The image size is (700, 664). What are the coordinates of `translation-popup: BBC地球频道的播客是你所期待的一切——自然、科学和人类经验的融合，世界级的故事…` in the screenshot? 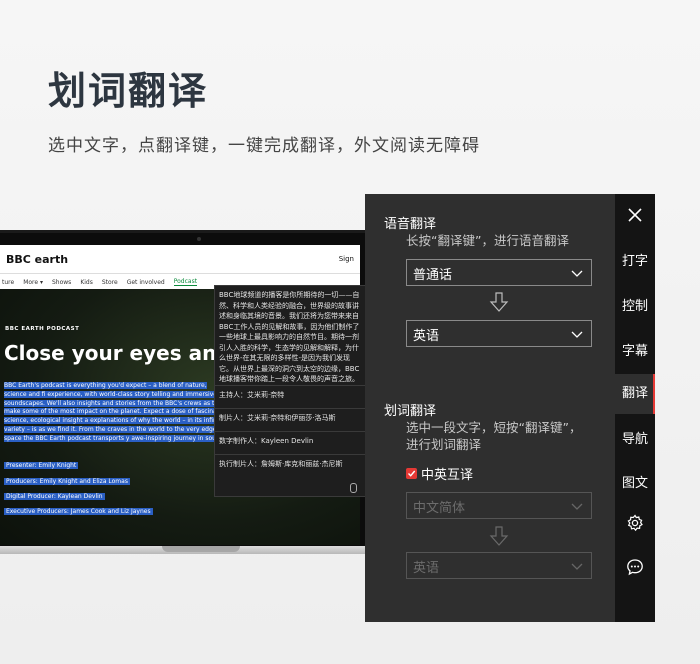 It's located at (291, 391).